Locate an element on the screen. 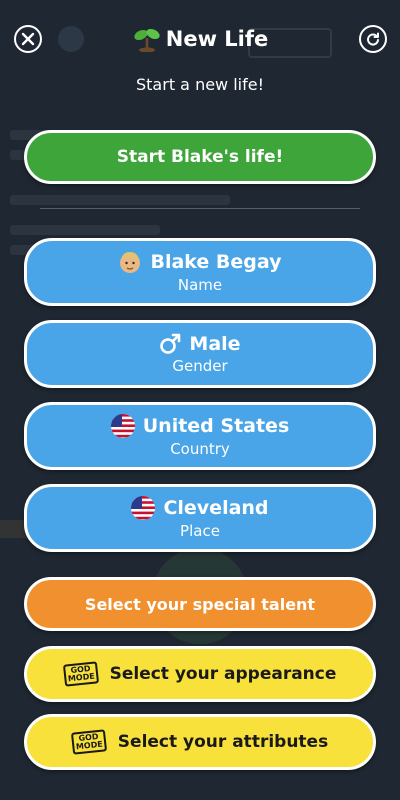 This screenshot has height=800, width=400. special-talent-label: Select your special talent is located at coordinates (200, 604).